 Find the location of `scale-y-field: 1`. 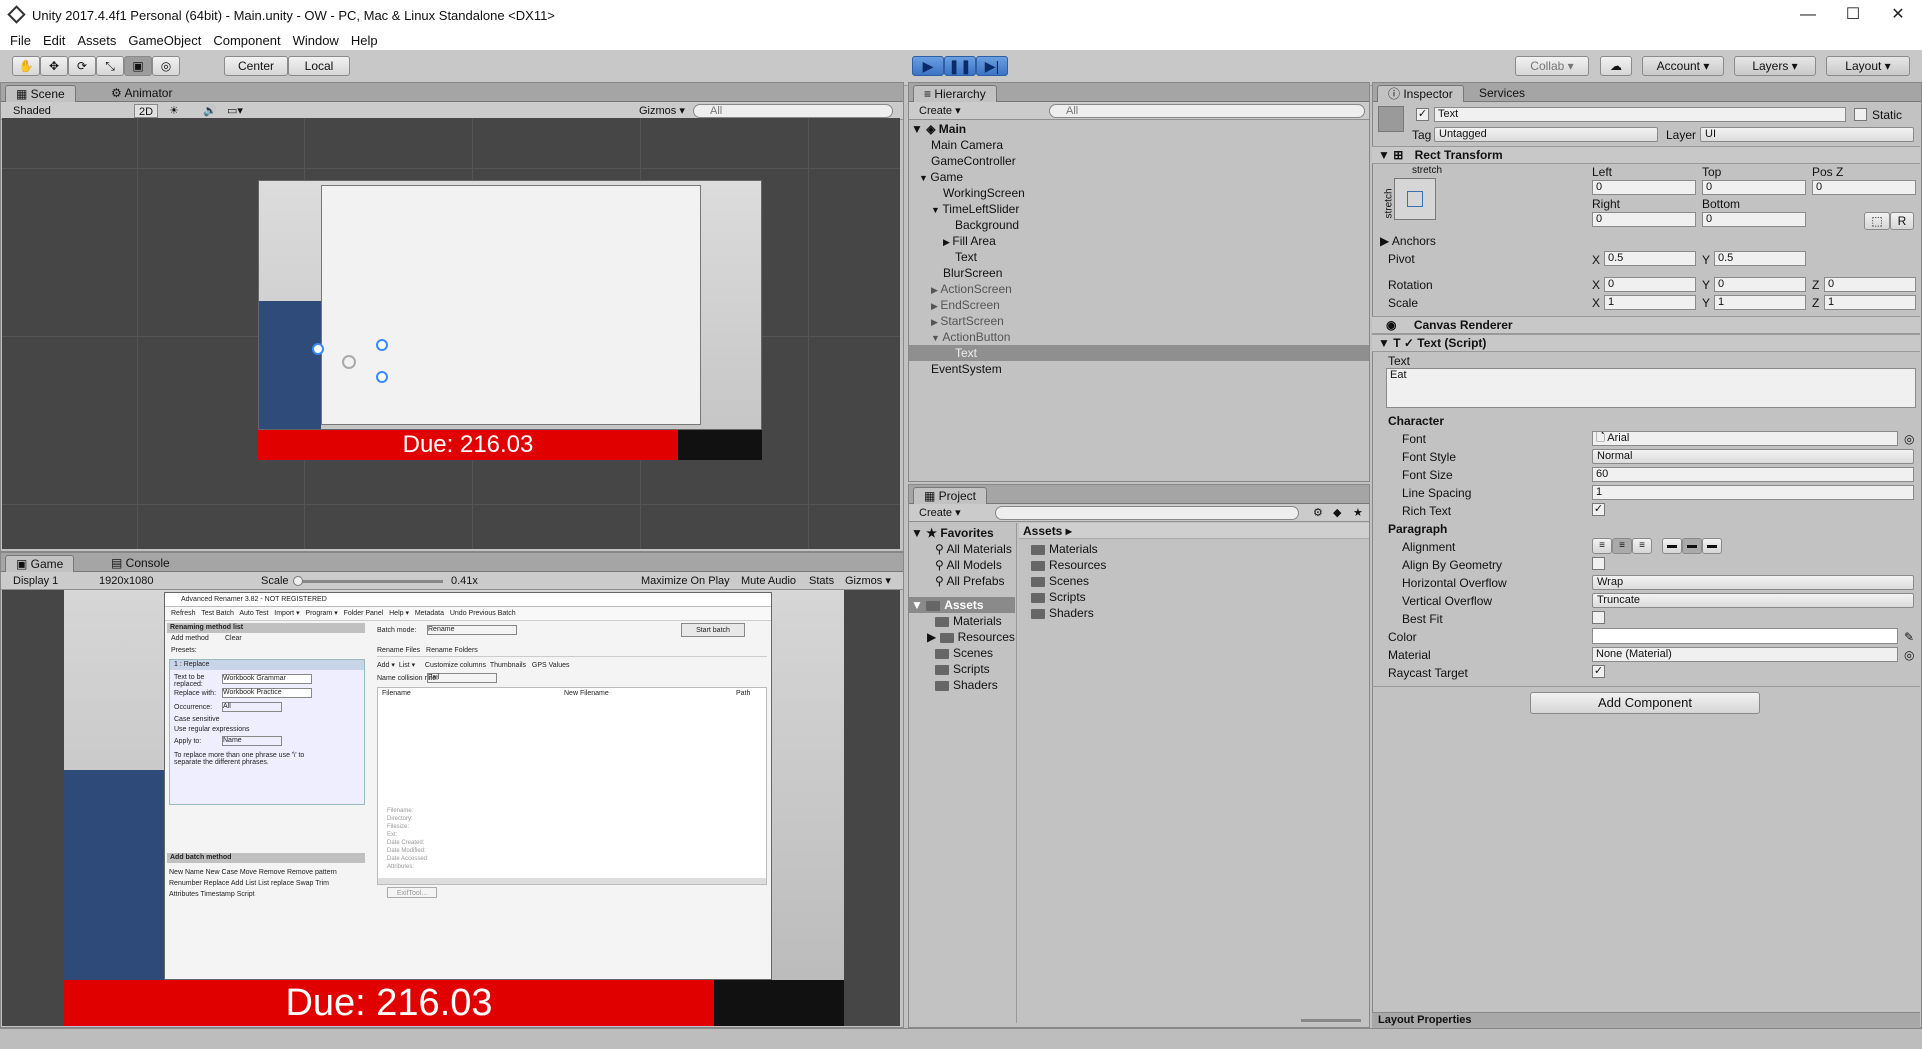

scale-y-field: 1 is located at coordinates (1760, 302).